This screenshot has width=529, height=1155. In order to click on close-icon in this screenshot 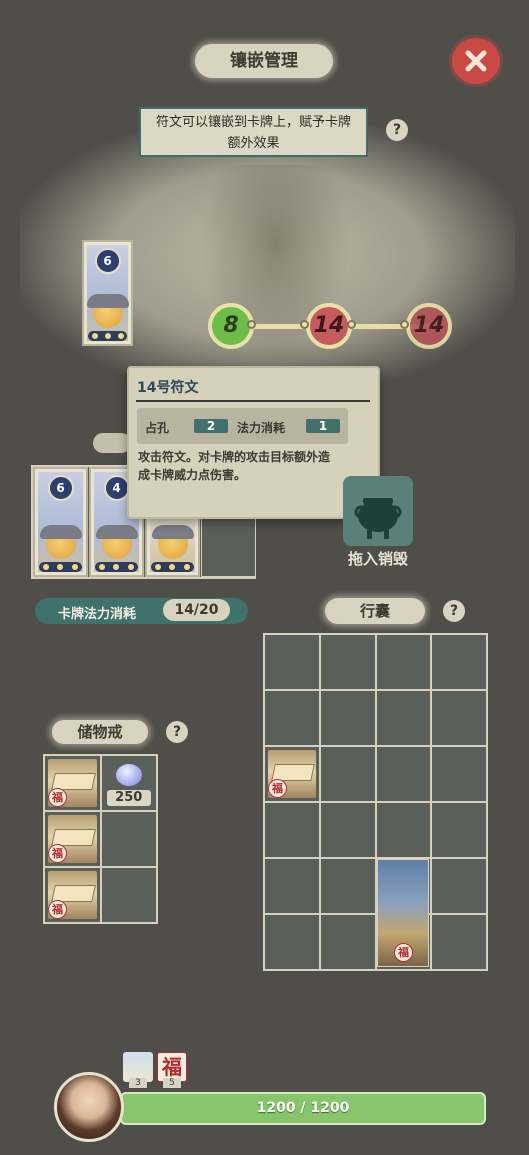, I will do `click(476, 61)`.